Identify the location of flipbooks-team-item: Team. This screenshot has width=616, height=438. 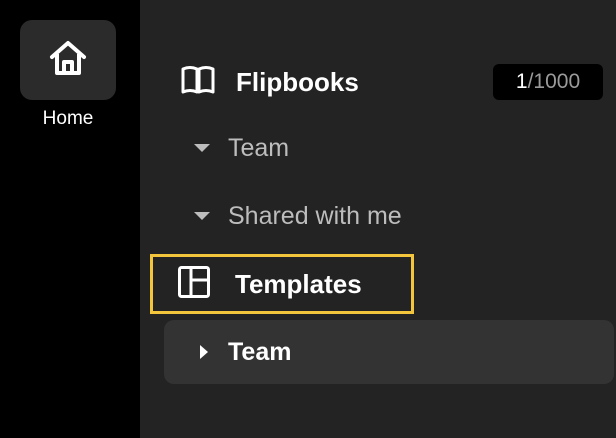
(241, 148).